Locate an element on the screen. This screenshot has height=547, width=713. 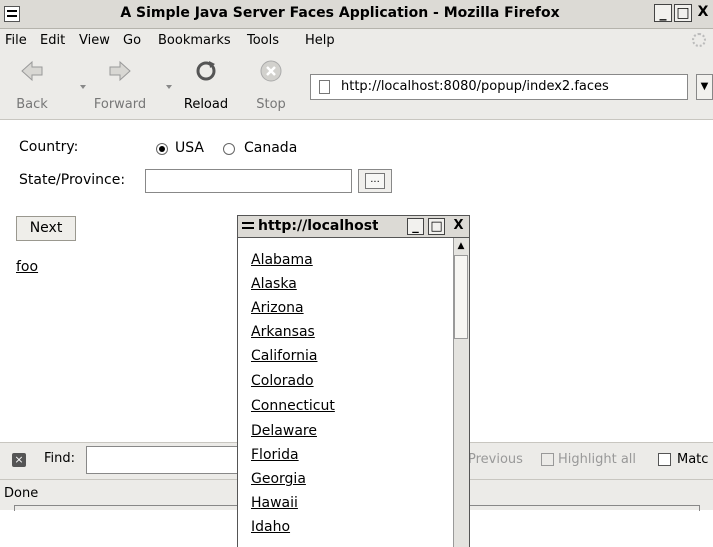
find-label: Find: is located at coordinates (60, 458).